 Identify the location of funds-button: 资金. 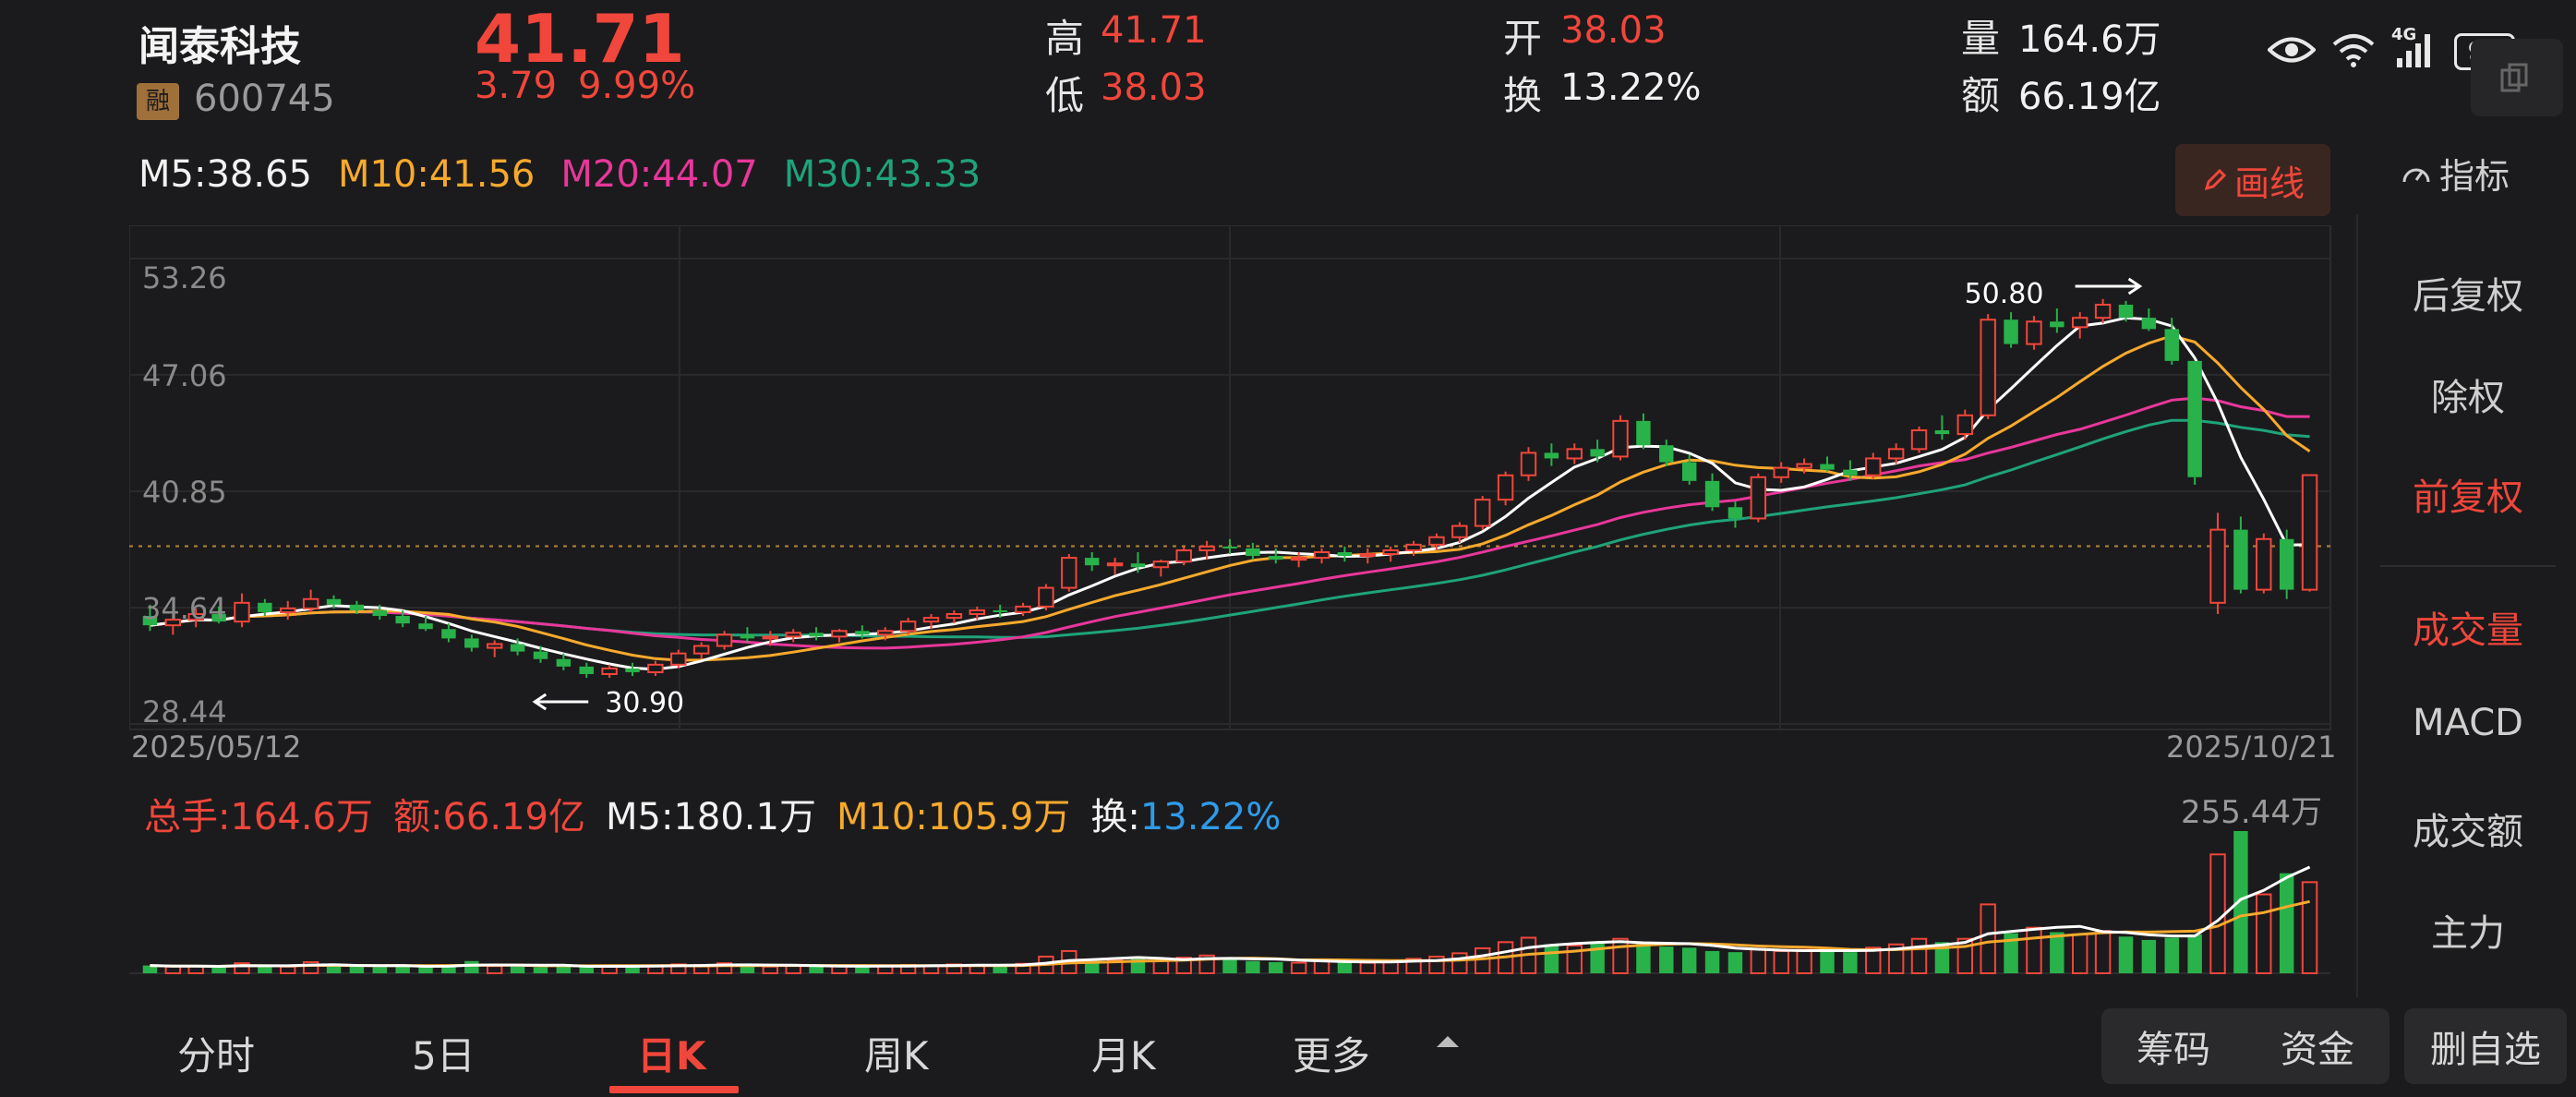
(2317, 1046).